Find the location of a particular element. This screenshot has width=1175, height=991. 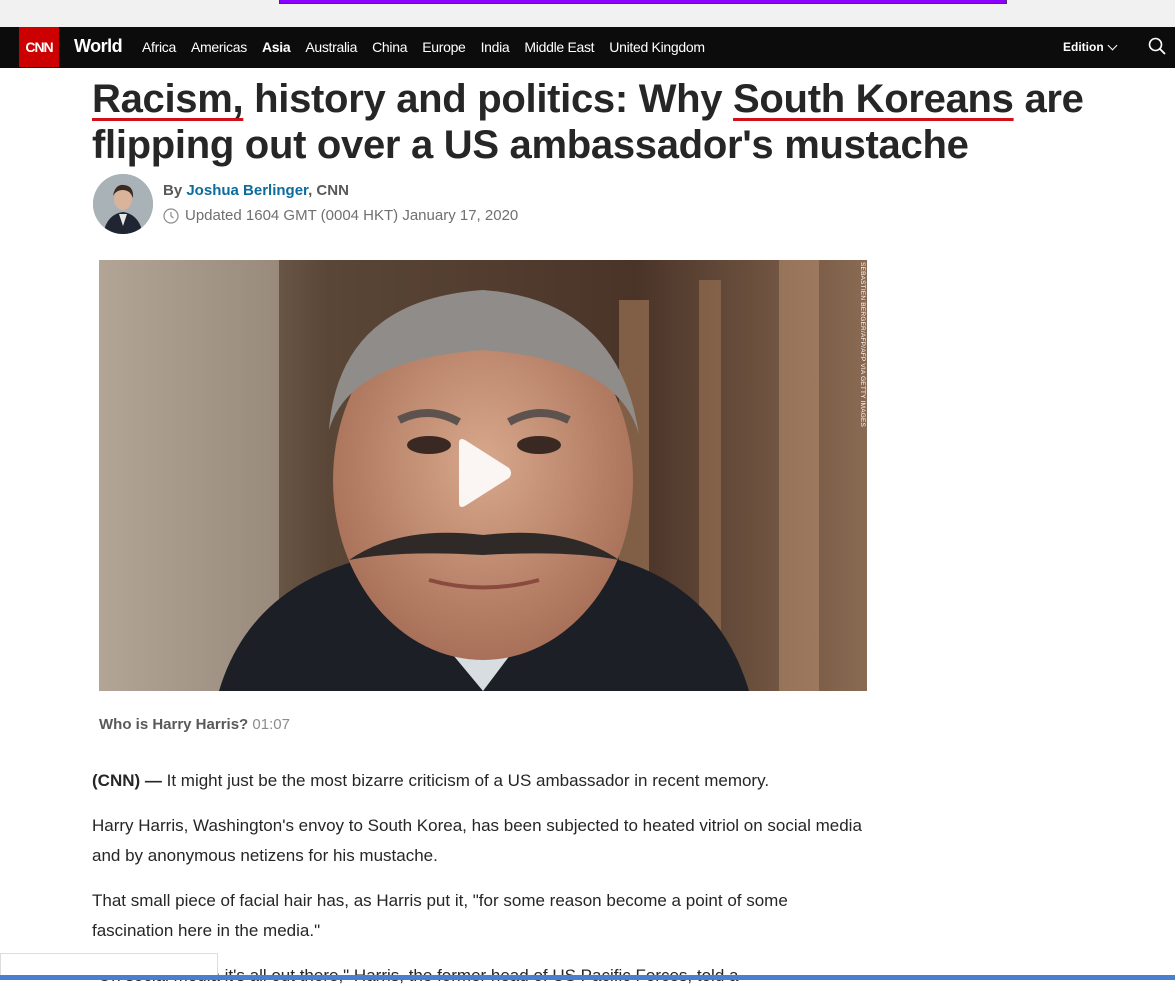

headline-spellcheck-word: South Koreans is located at coordinates (873, 99).